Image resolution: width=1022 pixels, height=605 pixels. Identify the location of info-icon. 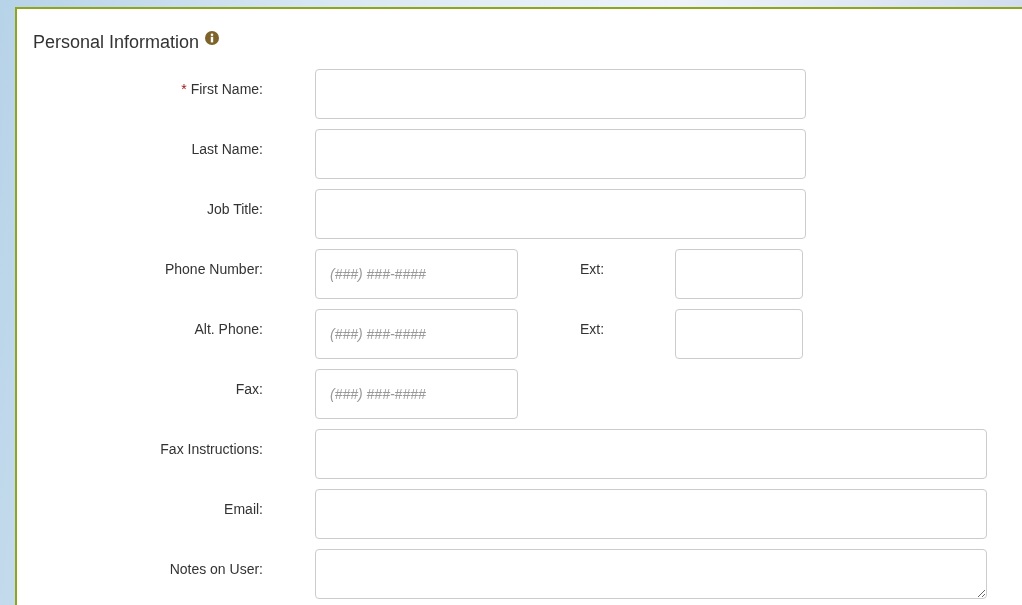
(212, 38).